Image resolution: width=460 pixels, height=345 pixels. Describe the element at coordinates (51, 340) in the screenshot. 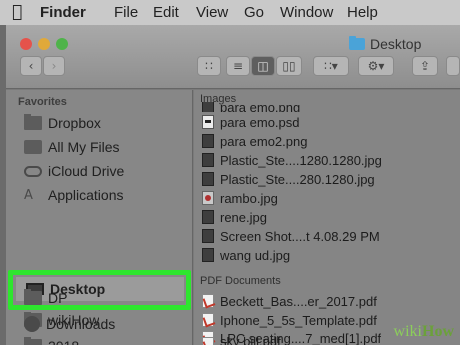

I see `sidebar-item-2018: 2018` at that location.